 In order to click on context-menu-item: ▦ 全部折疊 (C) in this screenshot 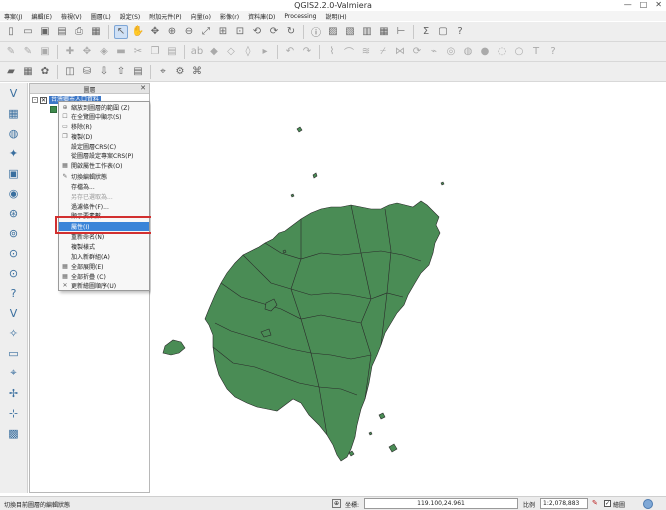, I will do `click(104, 276)`.